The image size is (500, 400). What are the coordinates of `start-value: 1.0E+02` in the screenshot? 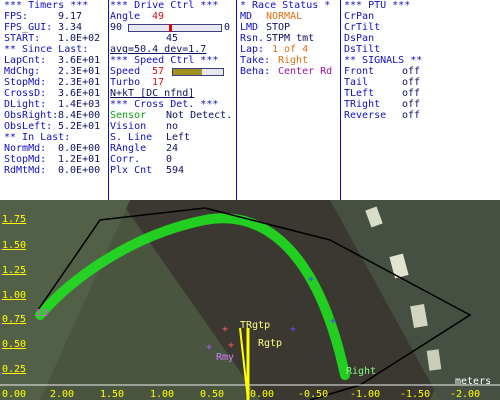 It's located at (79, 38).